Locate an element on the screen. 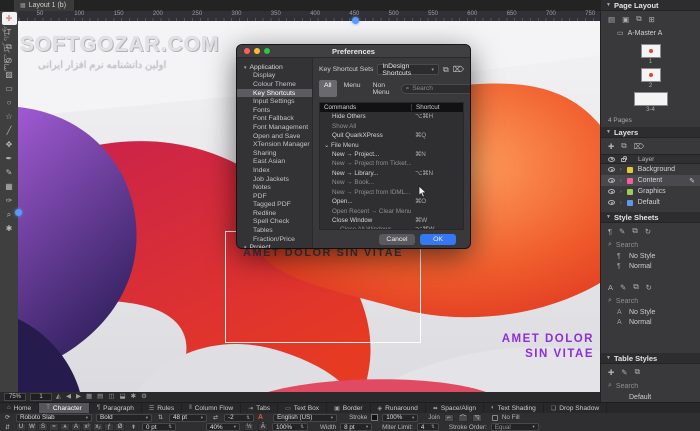 The width and height of the screenshot is (700, 431). page-layout-tool-icon: ⧉ is located at coordinates (638, 19).